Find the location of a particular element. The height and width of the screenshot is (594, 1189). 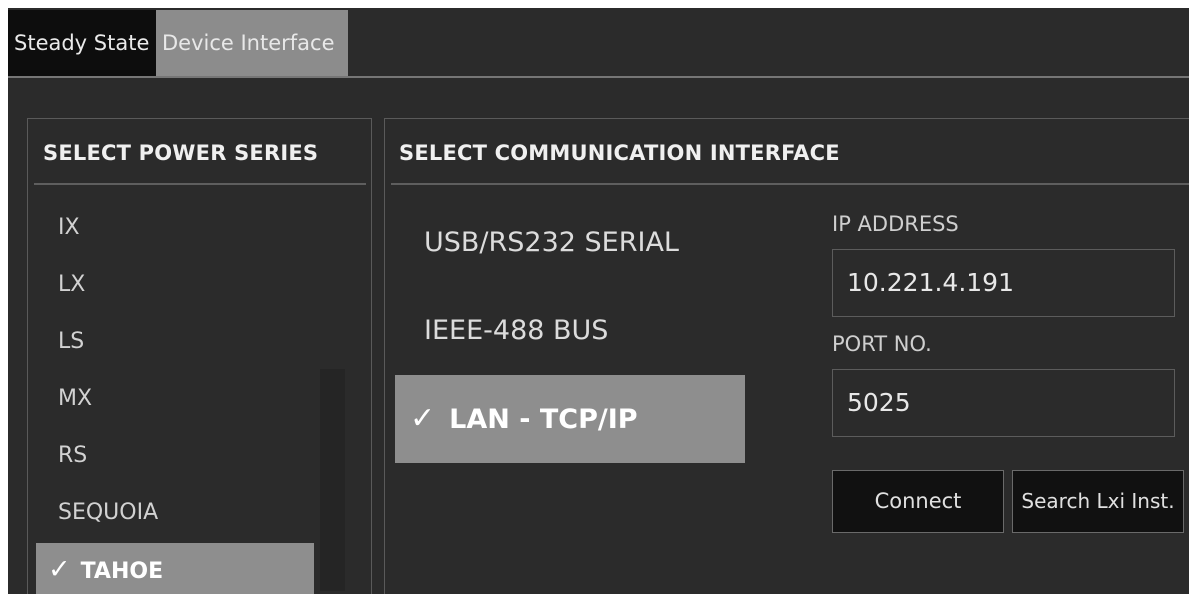

ip-address-input is located at coordinates (1003, 283).